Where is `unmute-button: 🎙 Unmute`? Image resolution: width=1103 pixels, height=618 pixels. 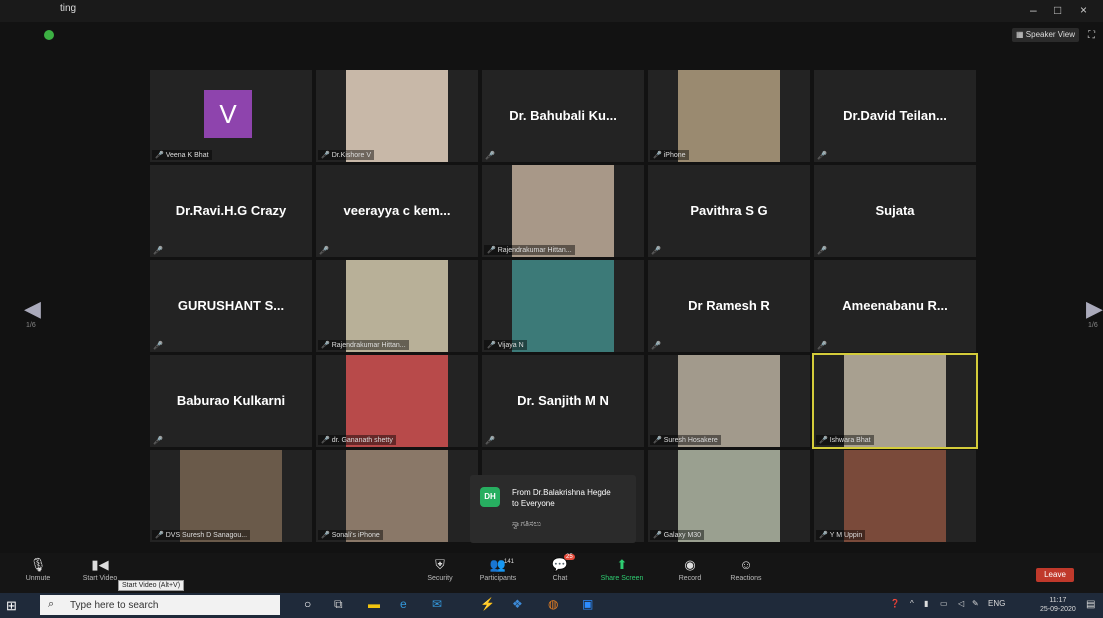 unmute-button: 🎙 Unmute is located at coordinates (38, 569).